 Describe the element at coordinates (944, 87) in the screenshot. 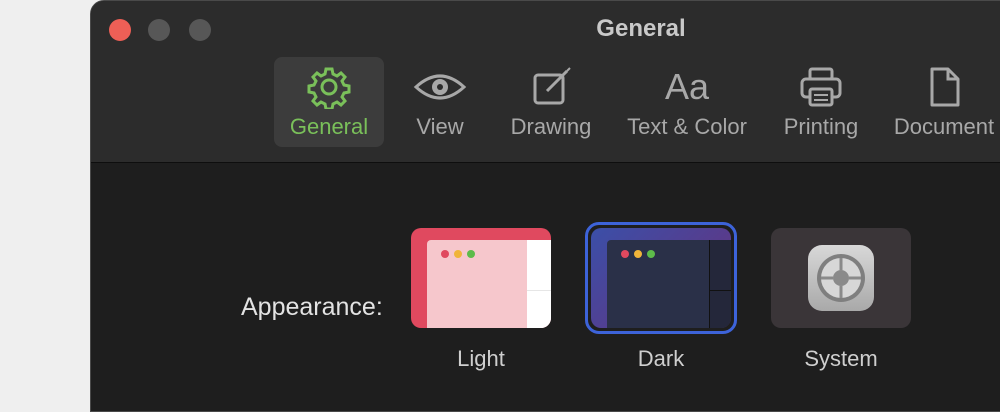

I see `document-icon` at that location.